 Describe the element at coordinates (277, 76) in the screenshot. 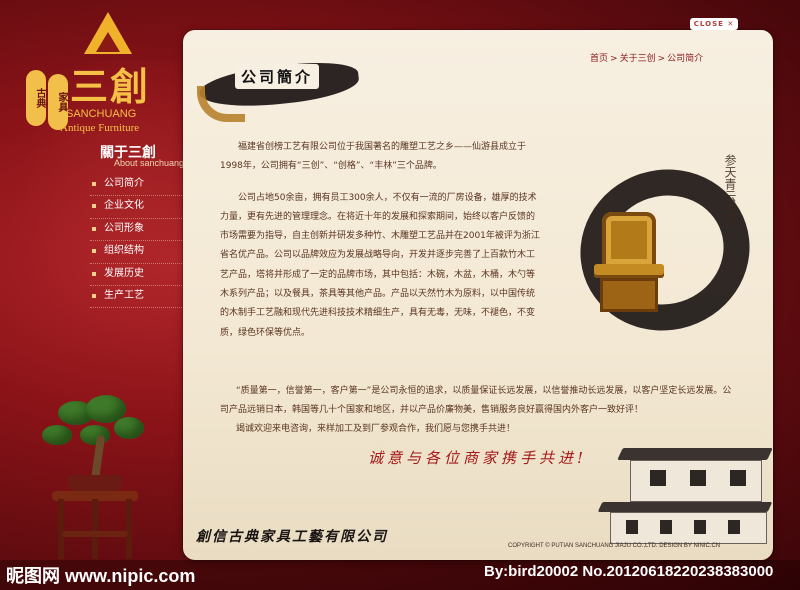

I see `page-title: 公司簡介` at that location.